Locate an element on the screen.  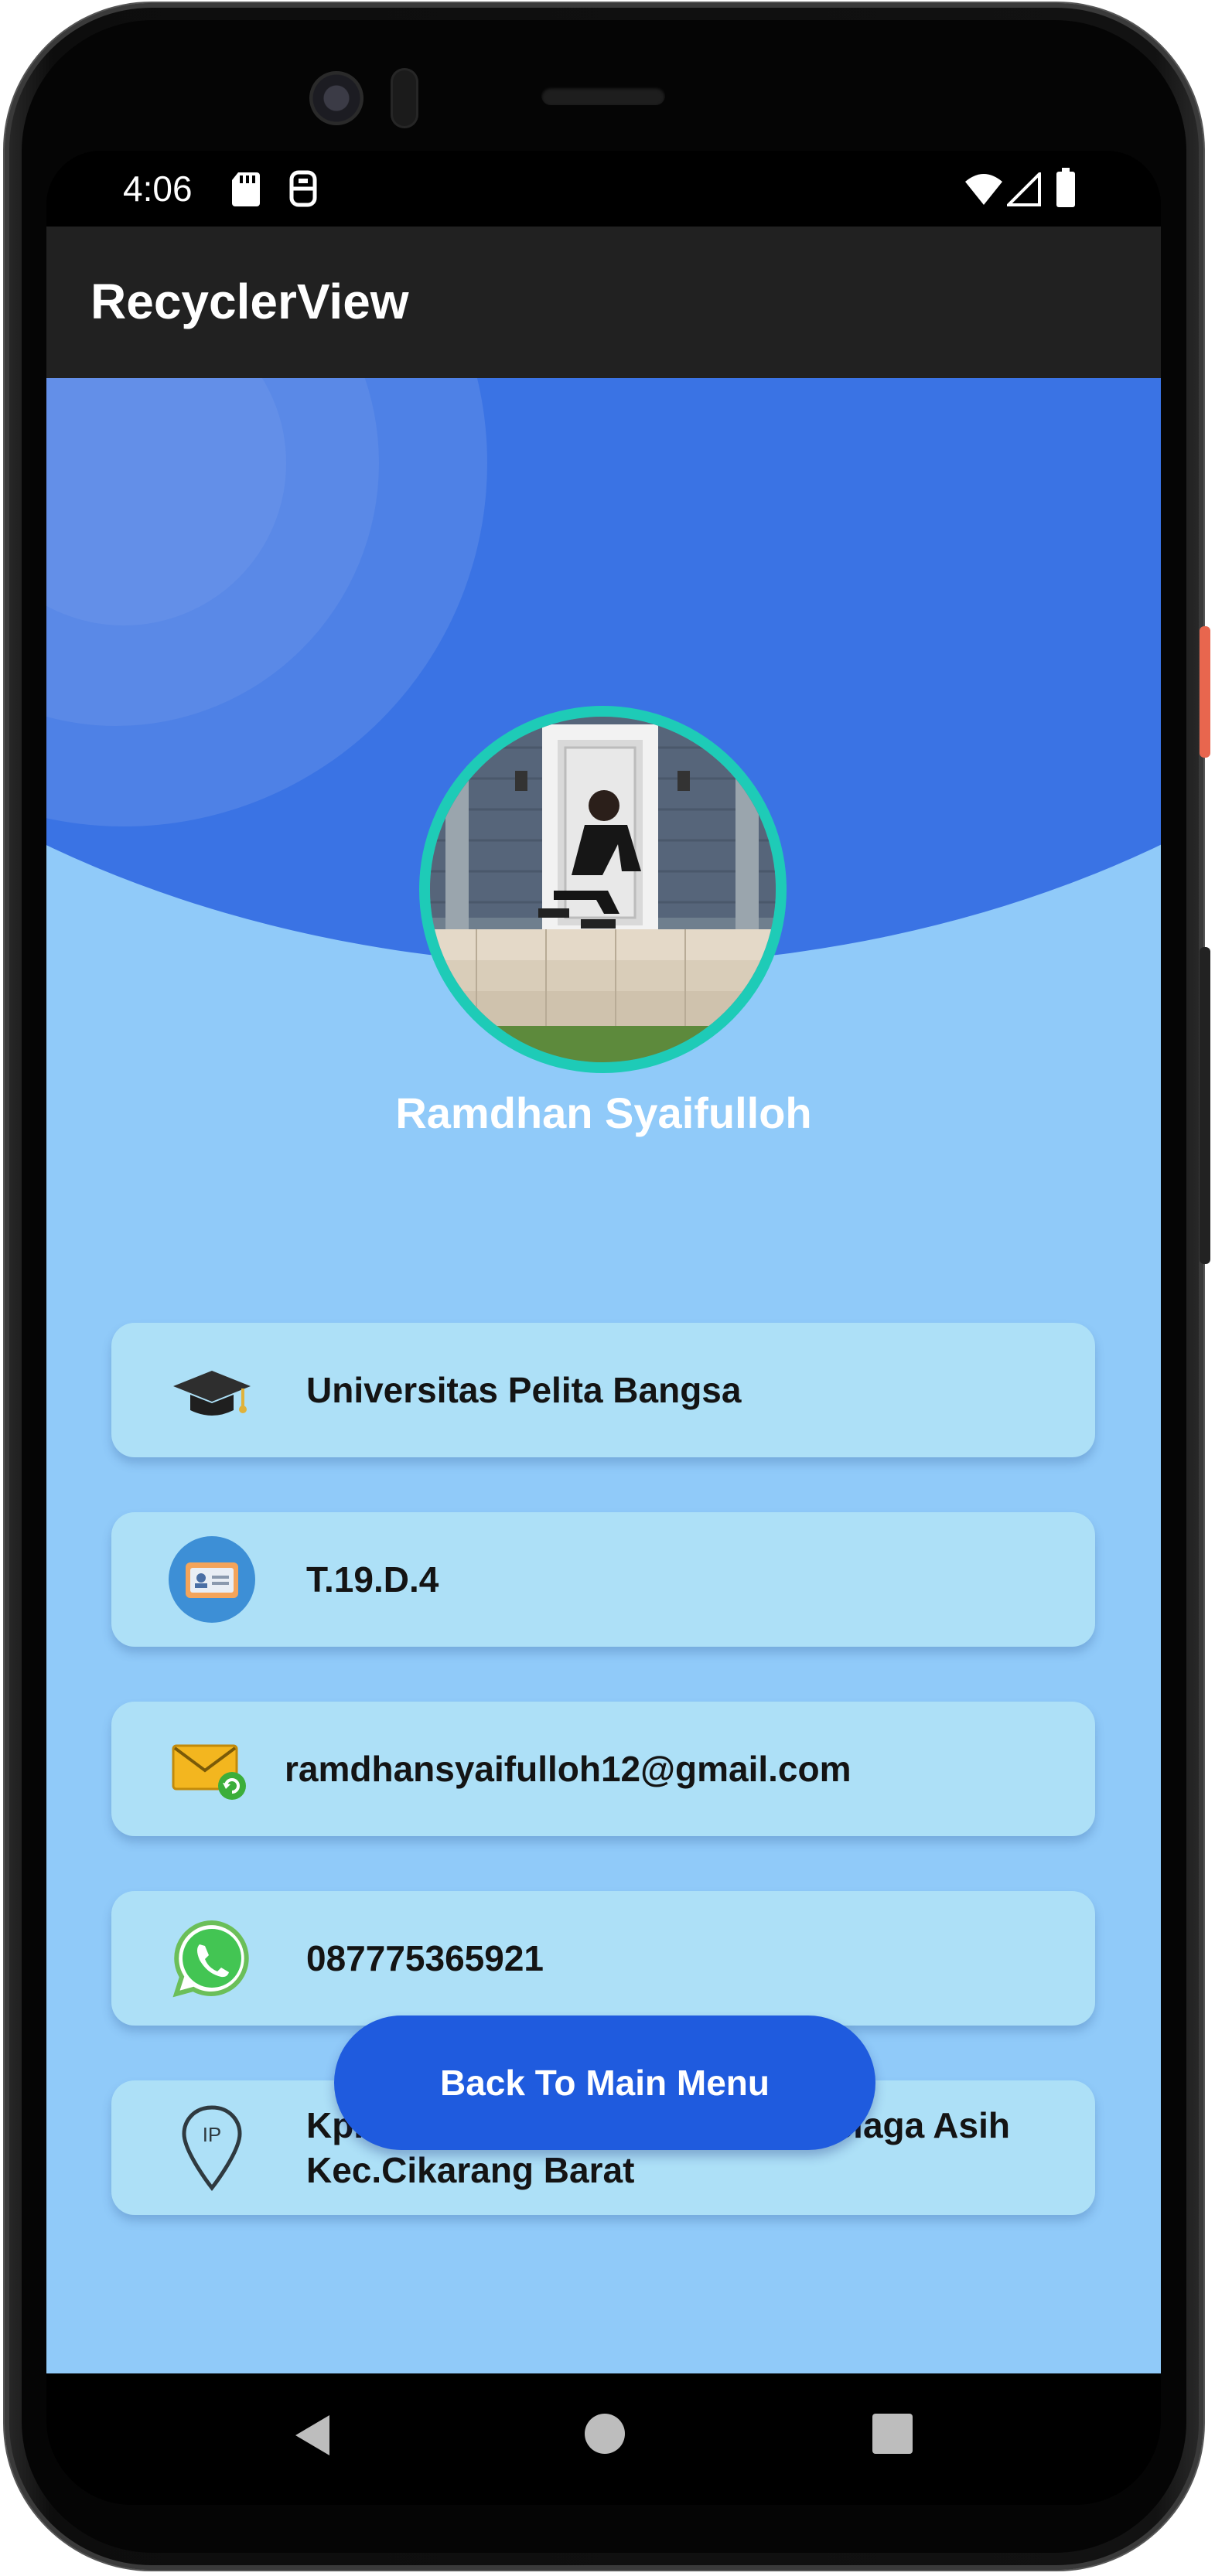
id-card-icon is located at coordinates (212, 1579).